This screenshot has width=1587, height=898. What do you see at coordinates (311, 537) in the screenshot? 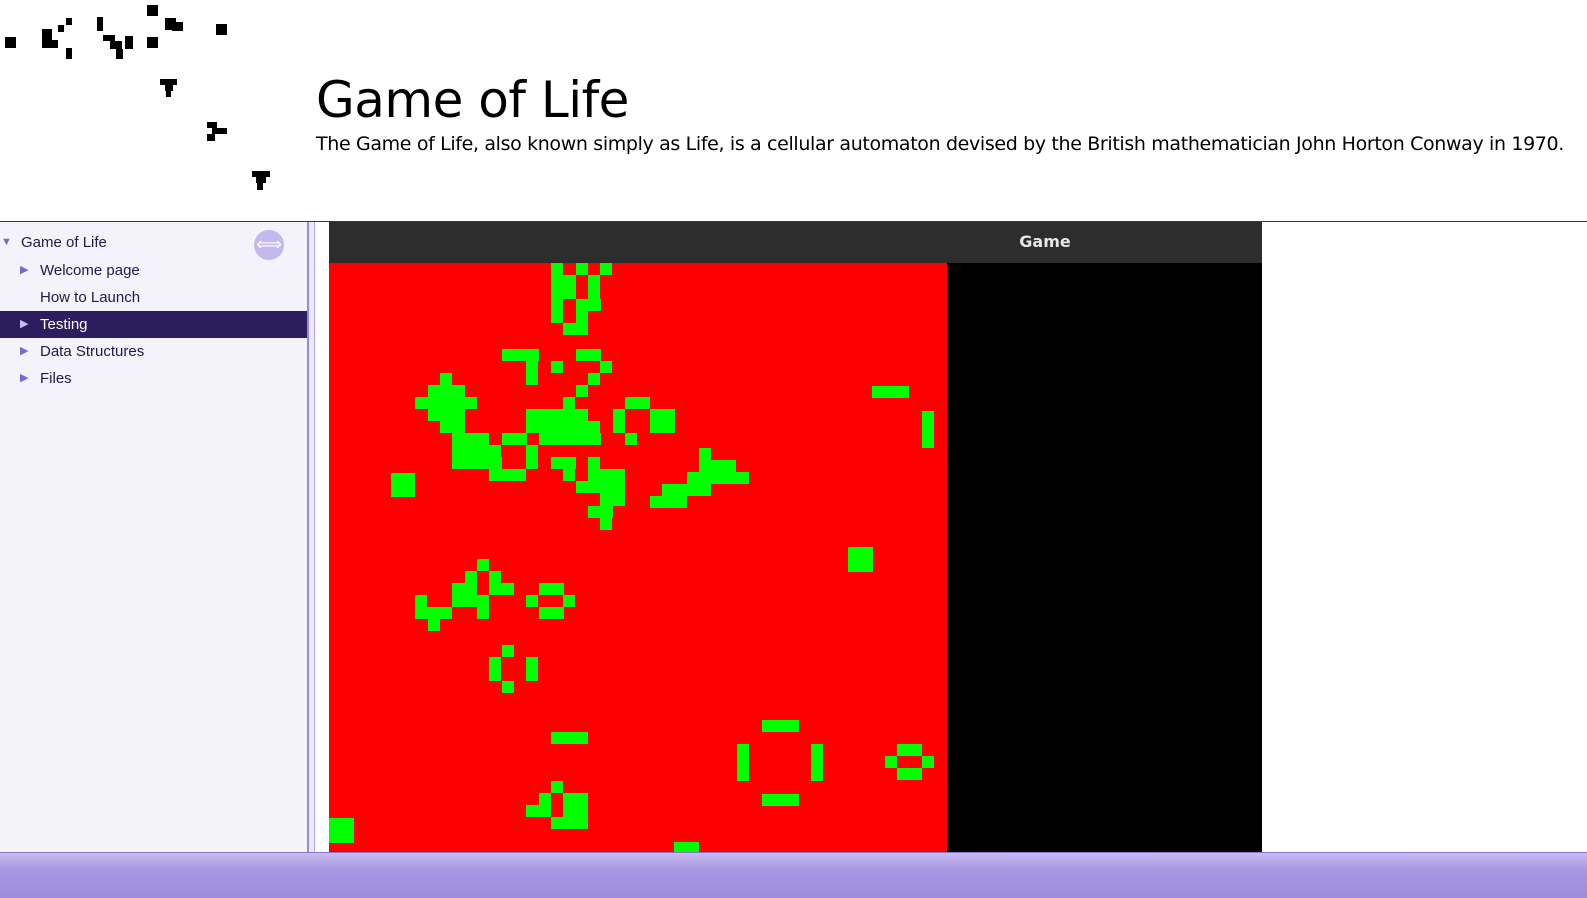
I see `sidebar-resize-handle` at bounding box center [311, 537].